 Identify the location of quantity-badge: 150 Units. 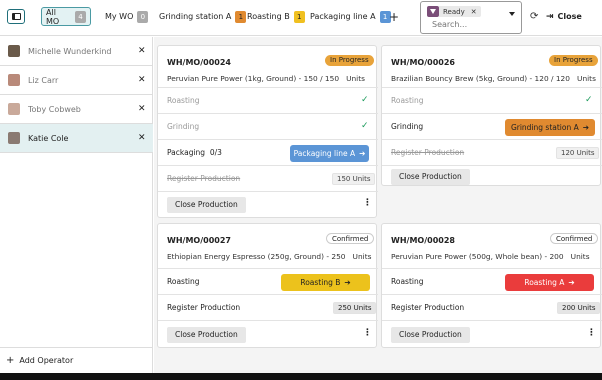
(354, 179).